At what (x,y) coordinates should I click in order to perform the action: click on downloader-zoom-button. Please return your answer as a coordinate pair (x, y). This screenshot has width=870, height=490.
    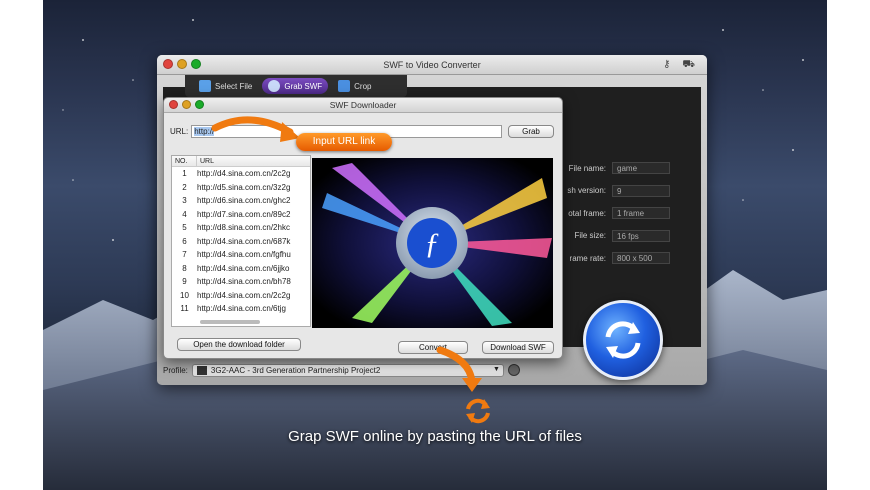
    Looking at the image, I should click on (199, 104).